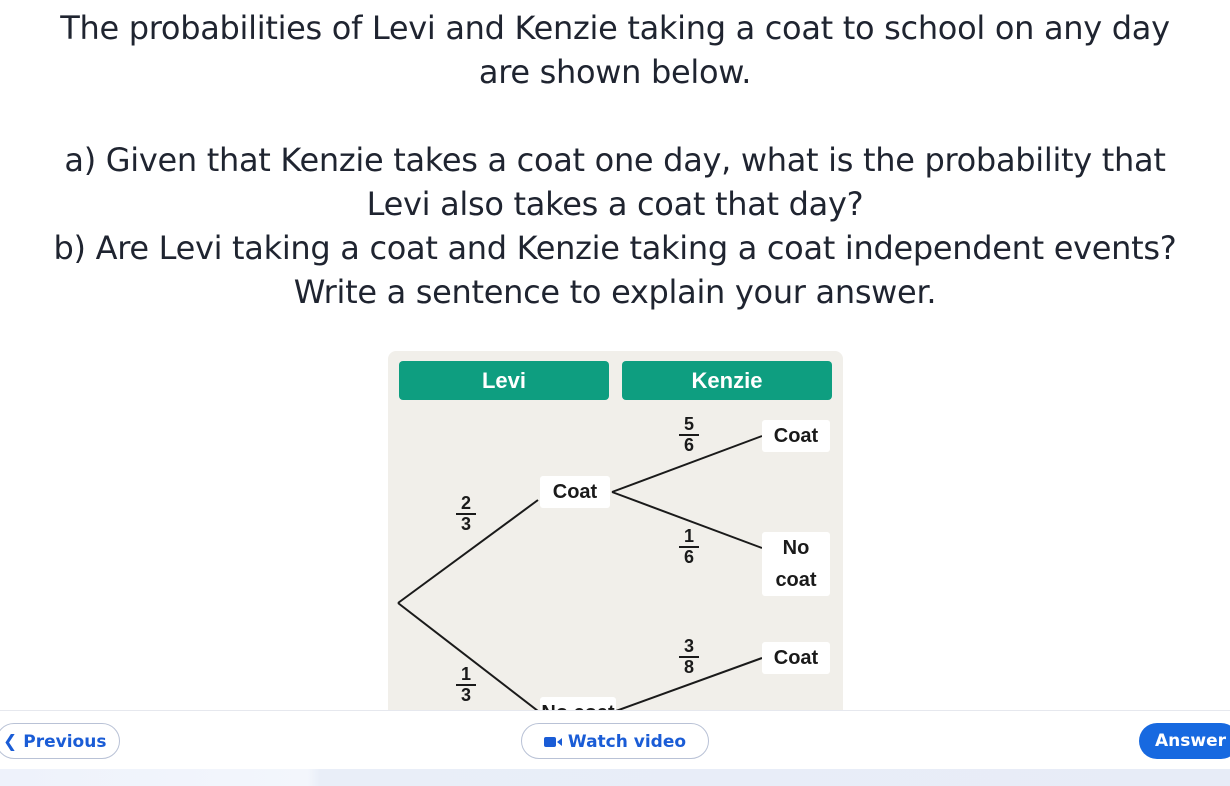 This screenshot has width=1230, height=786. I want to click on previous-button: ❮ Previous, so click(60, 741).